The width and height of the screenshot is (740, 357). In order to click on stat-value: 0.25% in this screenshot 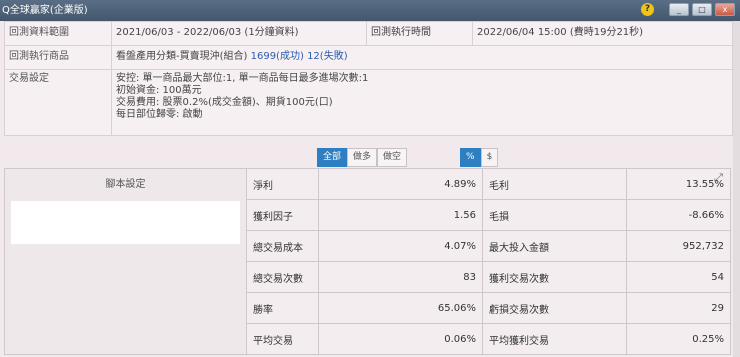, I will do `click(678, 339)`.